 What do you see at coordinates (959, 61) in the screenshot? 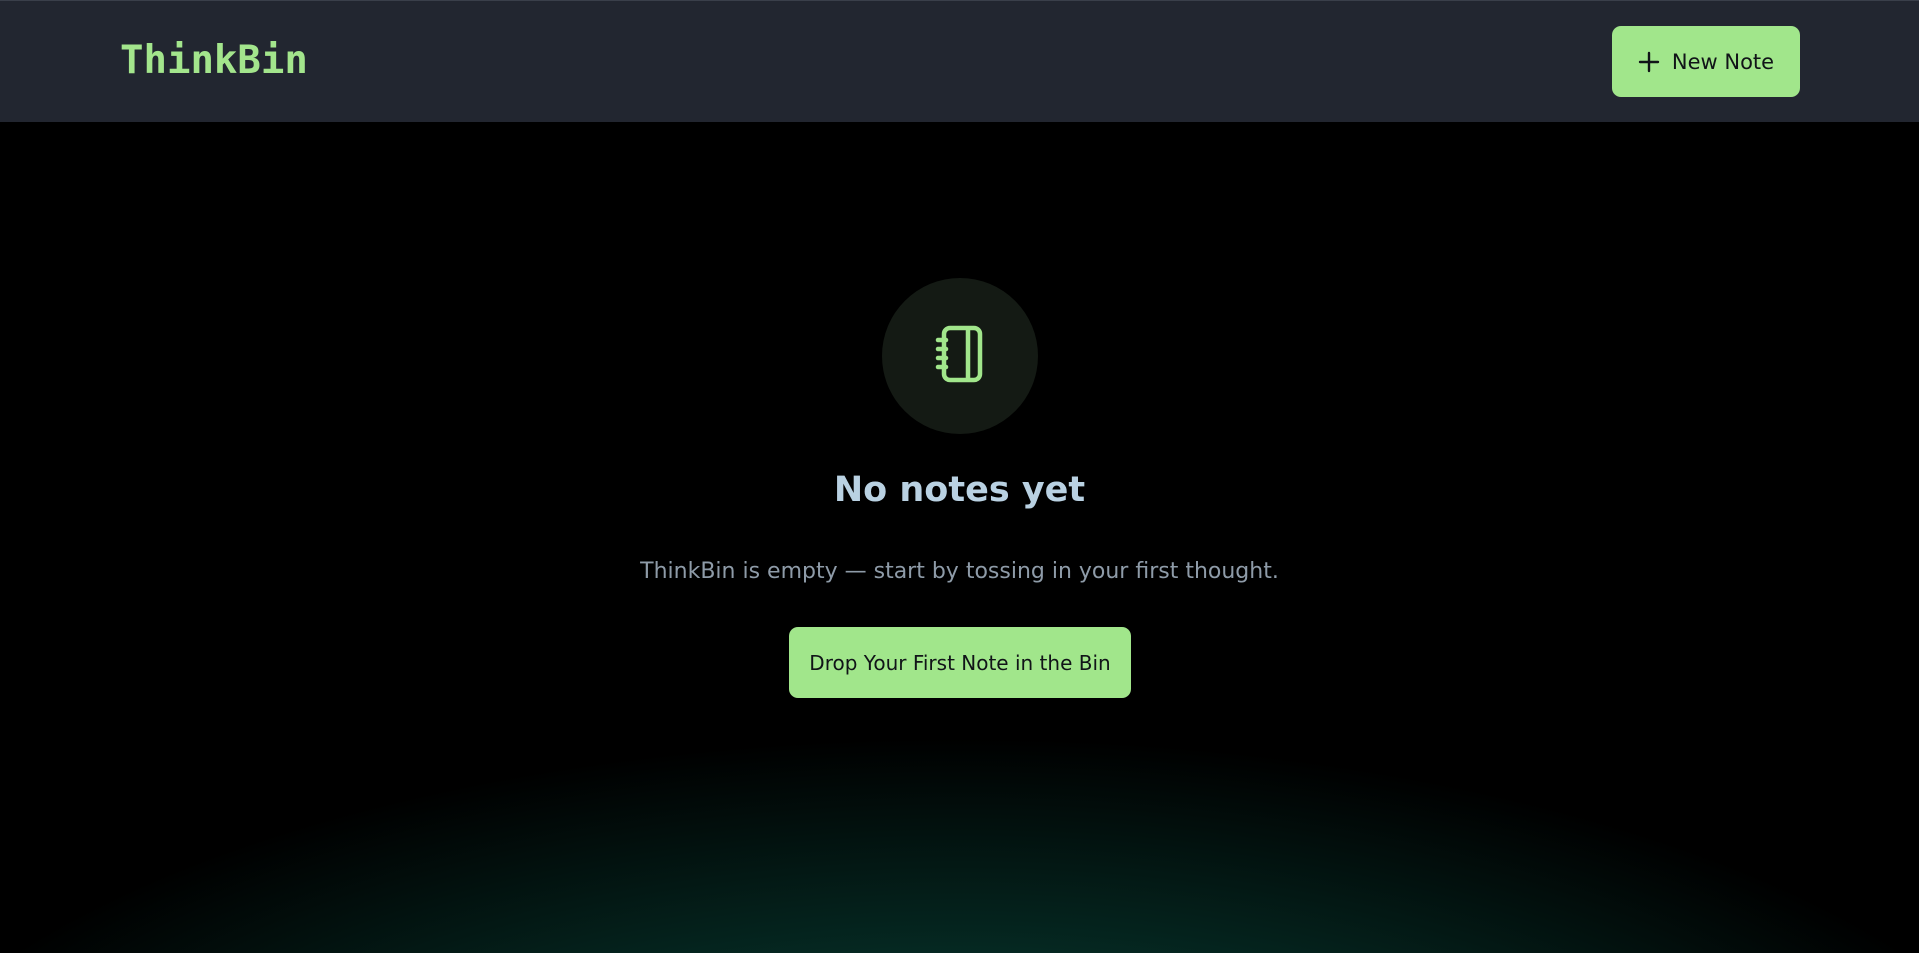
I see `top-header: ThinkBin New Note` at bounding box center [959, 61].